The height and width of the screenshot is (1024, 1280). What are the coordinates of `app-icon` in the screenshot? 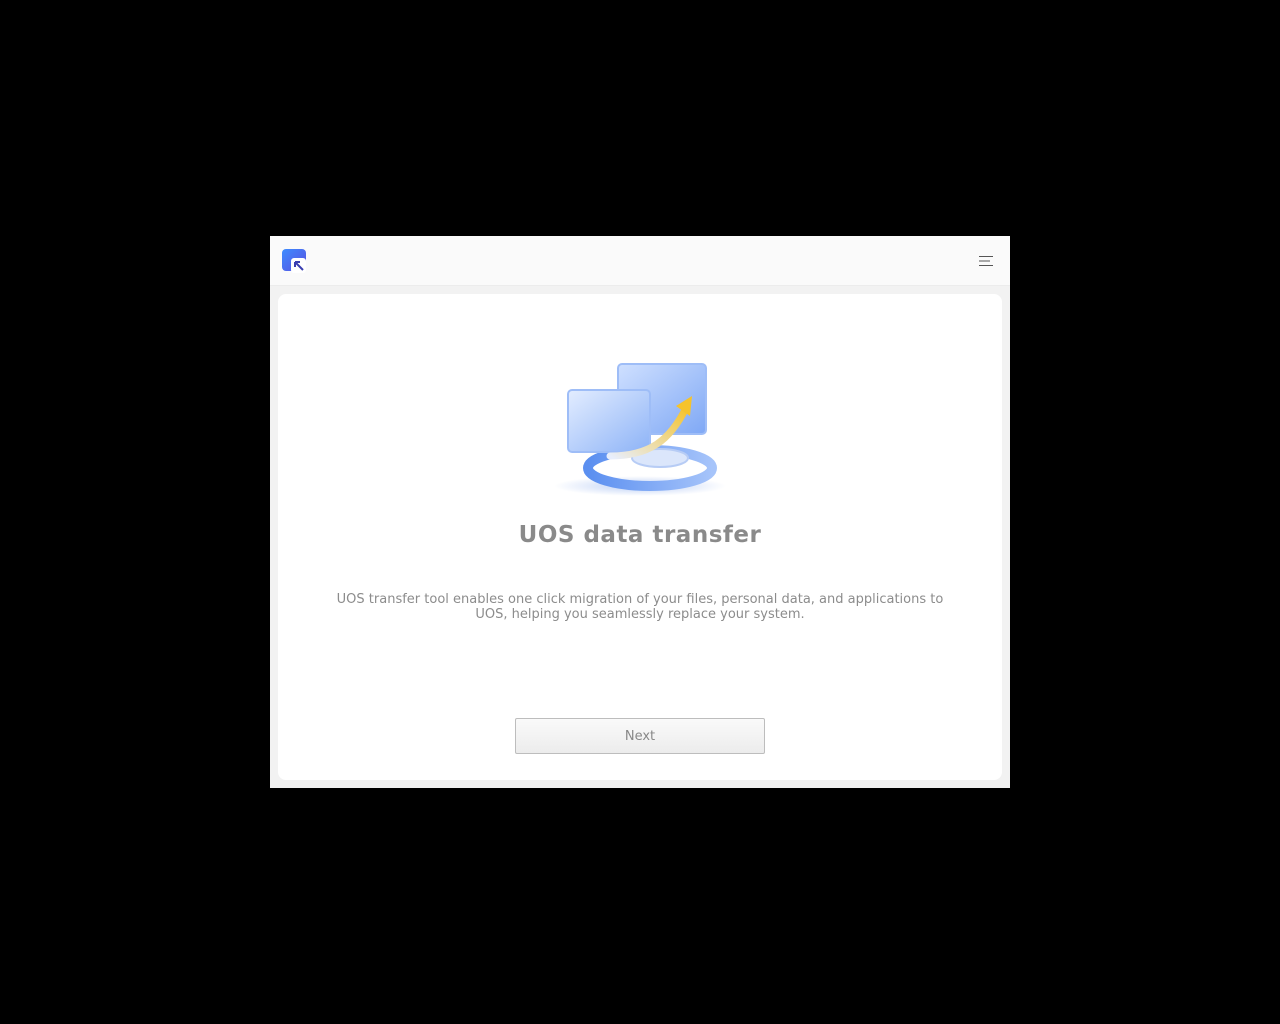 It's located at (294, 261).